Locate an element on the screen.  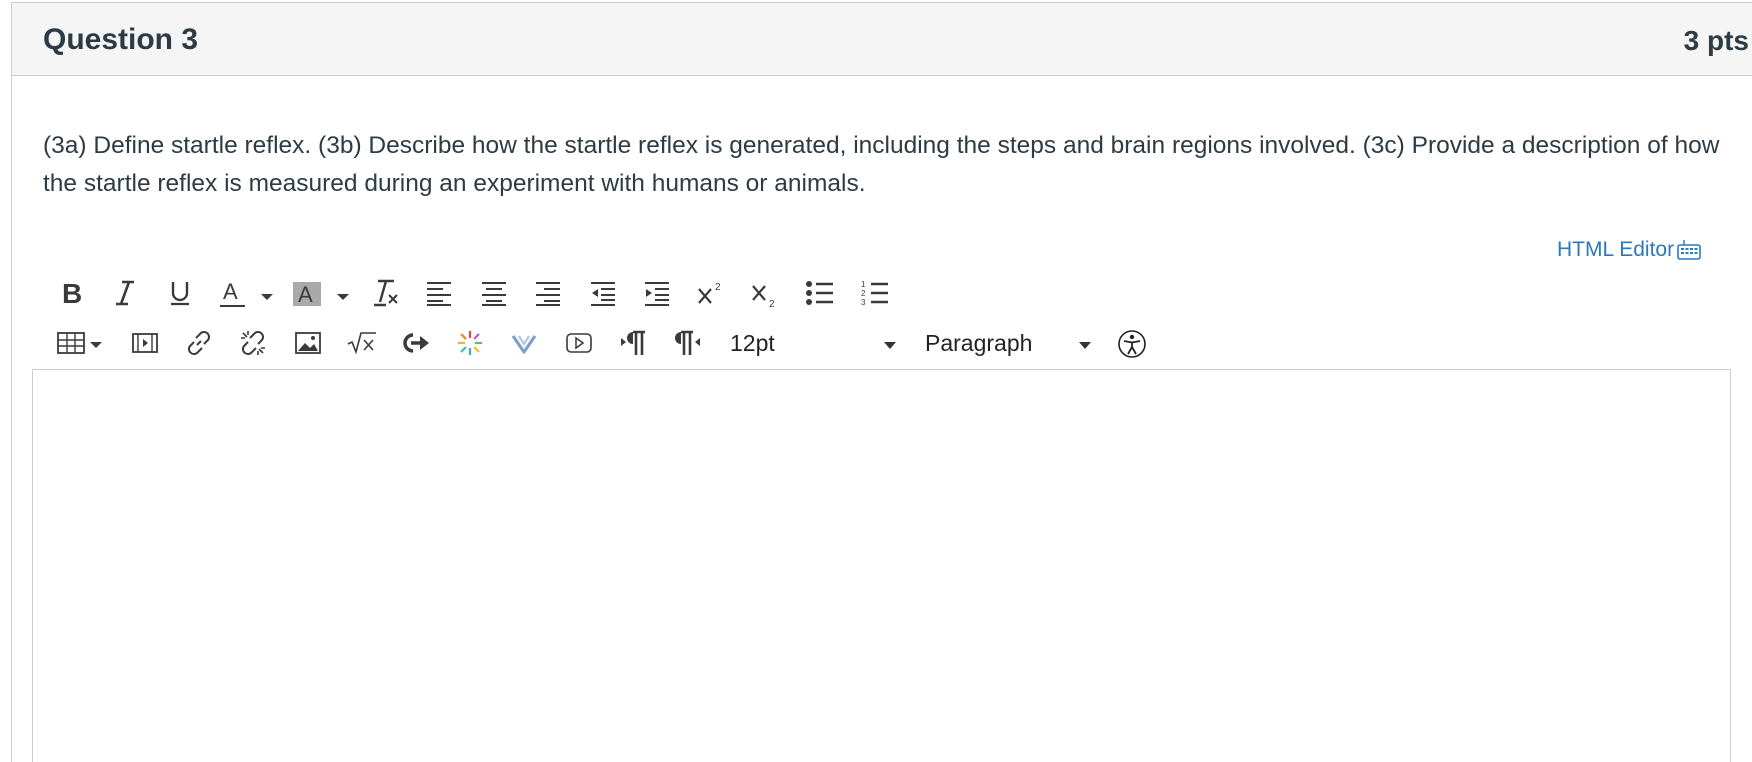
italic-icon is located at coordinates (125, 293).